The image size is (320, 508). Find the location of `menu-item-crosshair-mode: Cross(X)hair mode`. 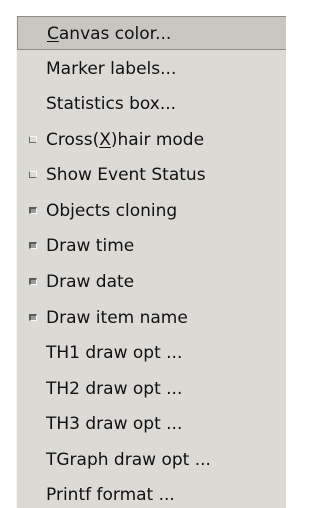

menu-item-crosshair-mode: Cross(X)hair mode is located at coordinates (151, 140).